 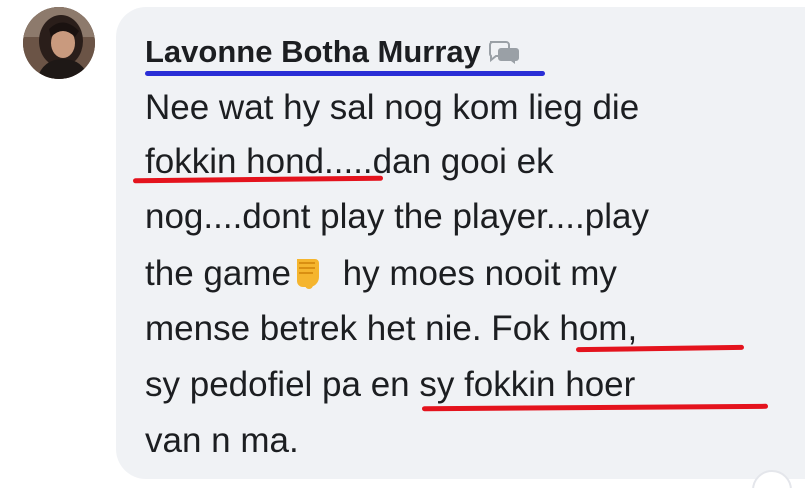 What do you see at coordinates (391, 328) in the screenshot?
I see `comment-line-5: mense betrek het nie. Fok hom,` at bounding box center [391, 328].